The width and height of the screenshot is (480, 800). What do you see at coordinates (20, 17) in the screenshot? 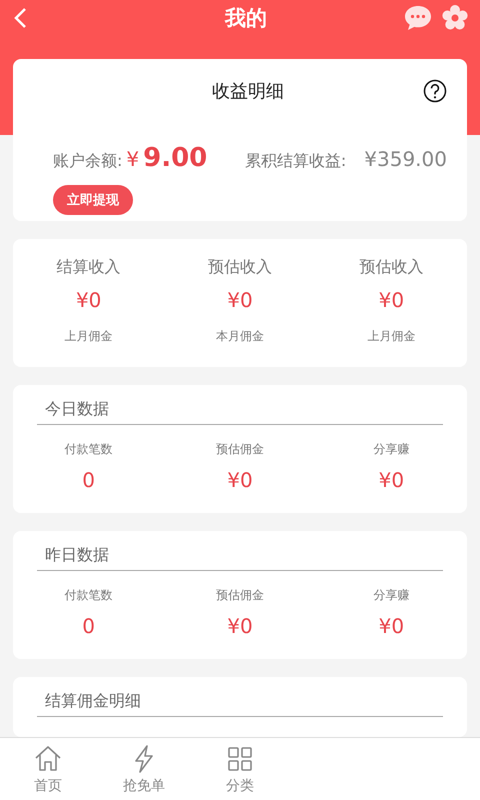
I see `back-icon` at bounding box center [20, 17].